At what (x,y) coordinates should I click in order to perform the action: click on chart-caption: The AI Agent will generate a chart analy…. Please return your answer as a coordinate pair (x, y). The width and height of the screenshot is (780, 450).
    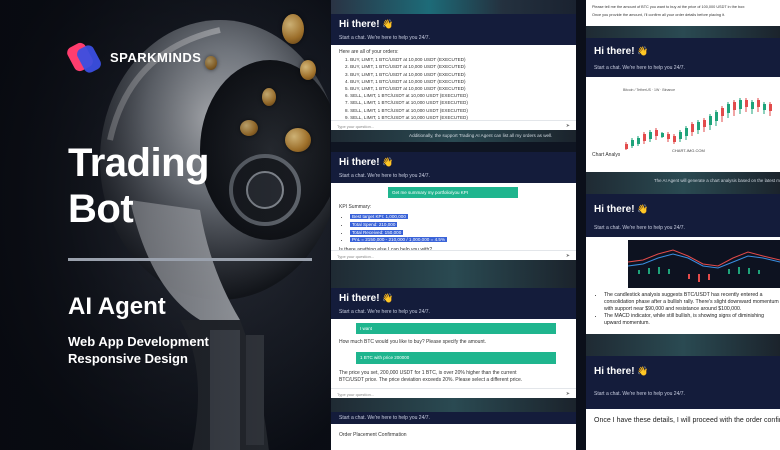
    Looking at the image, I should click on (717, 180).